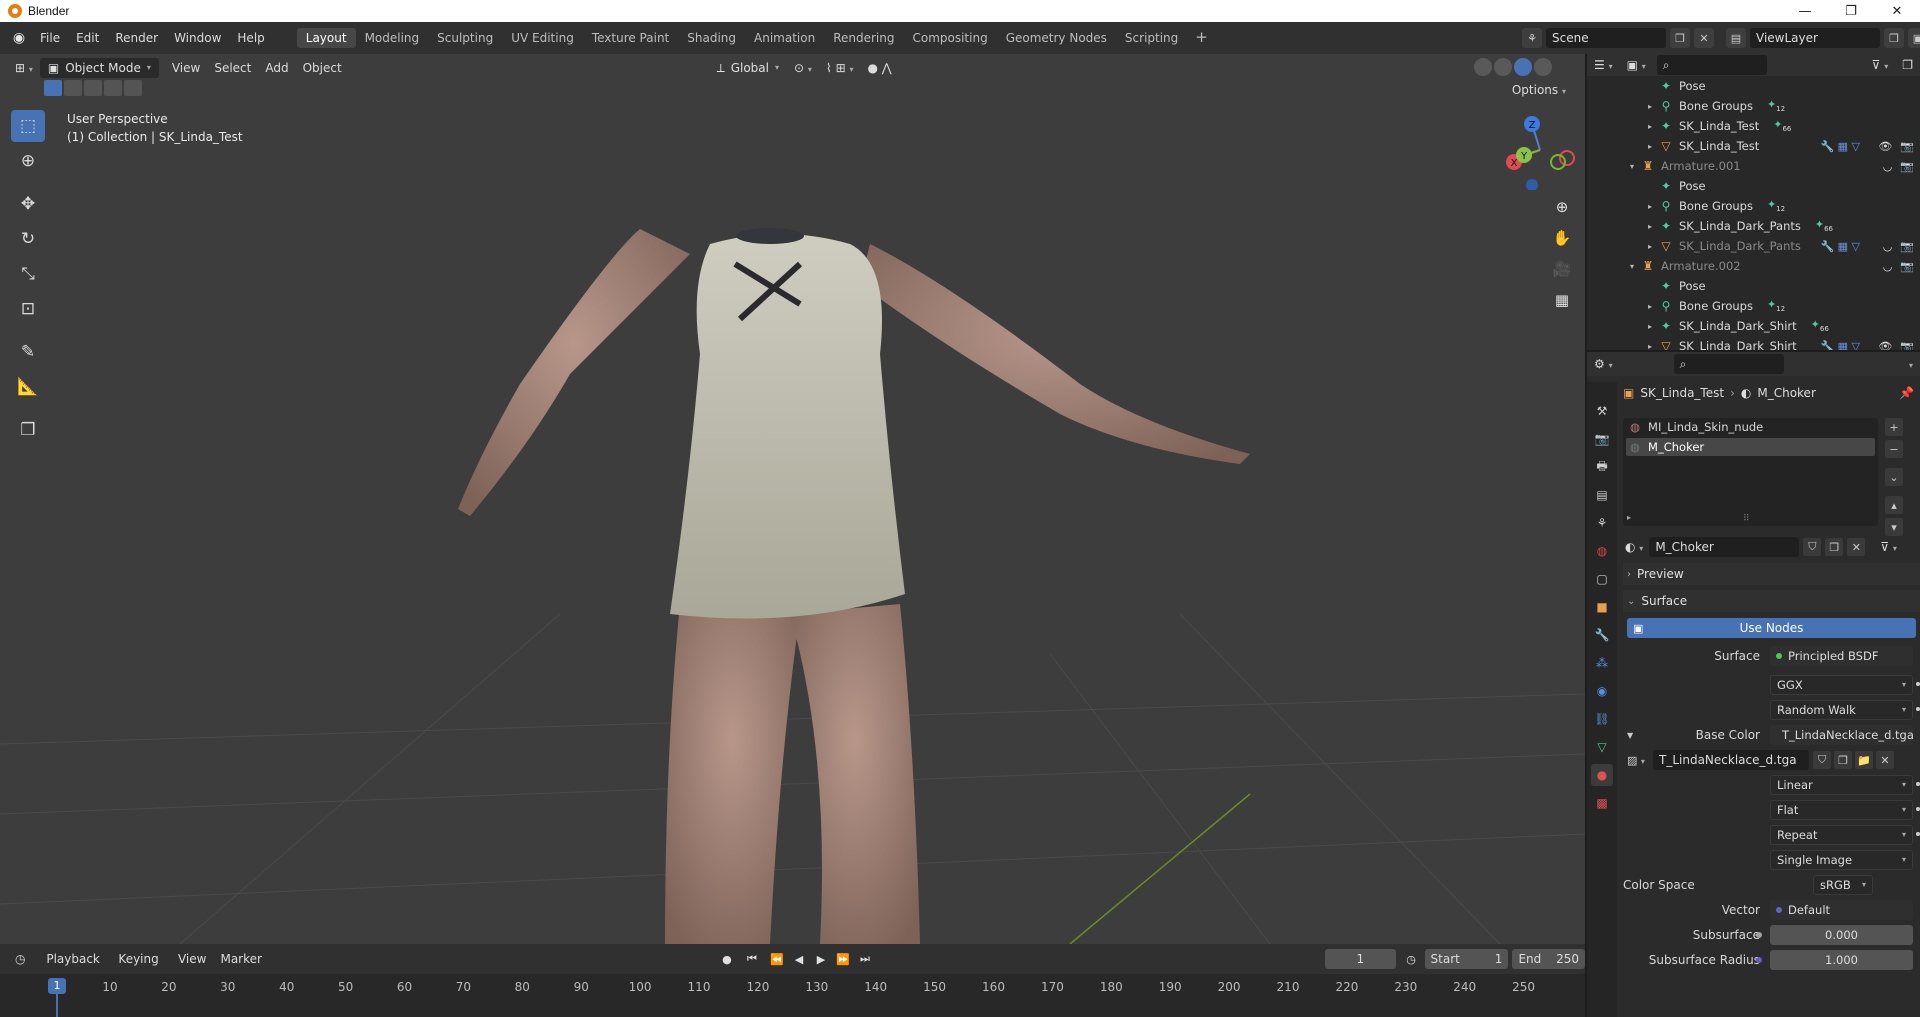  I want to click on next-keyframe-icon: ⏩, so click(843, 959).